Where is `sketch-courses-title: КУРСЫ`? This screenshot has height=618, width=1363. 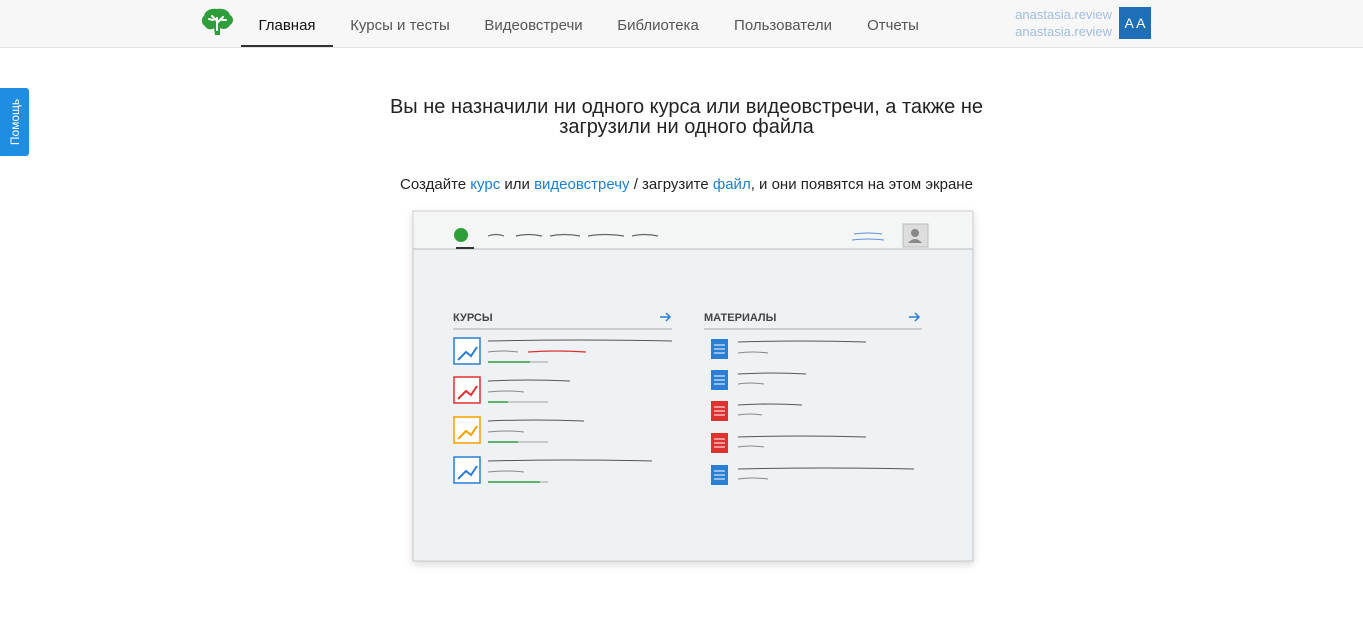 sketch-courses-title: КУРСЫ is located at coordinates (473, 318).